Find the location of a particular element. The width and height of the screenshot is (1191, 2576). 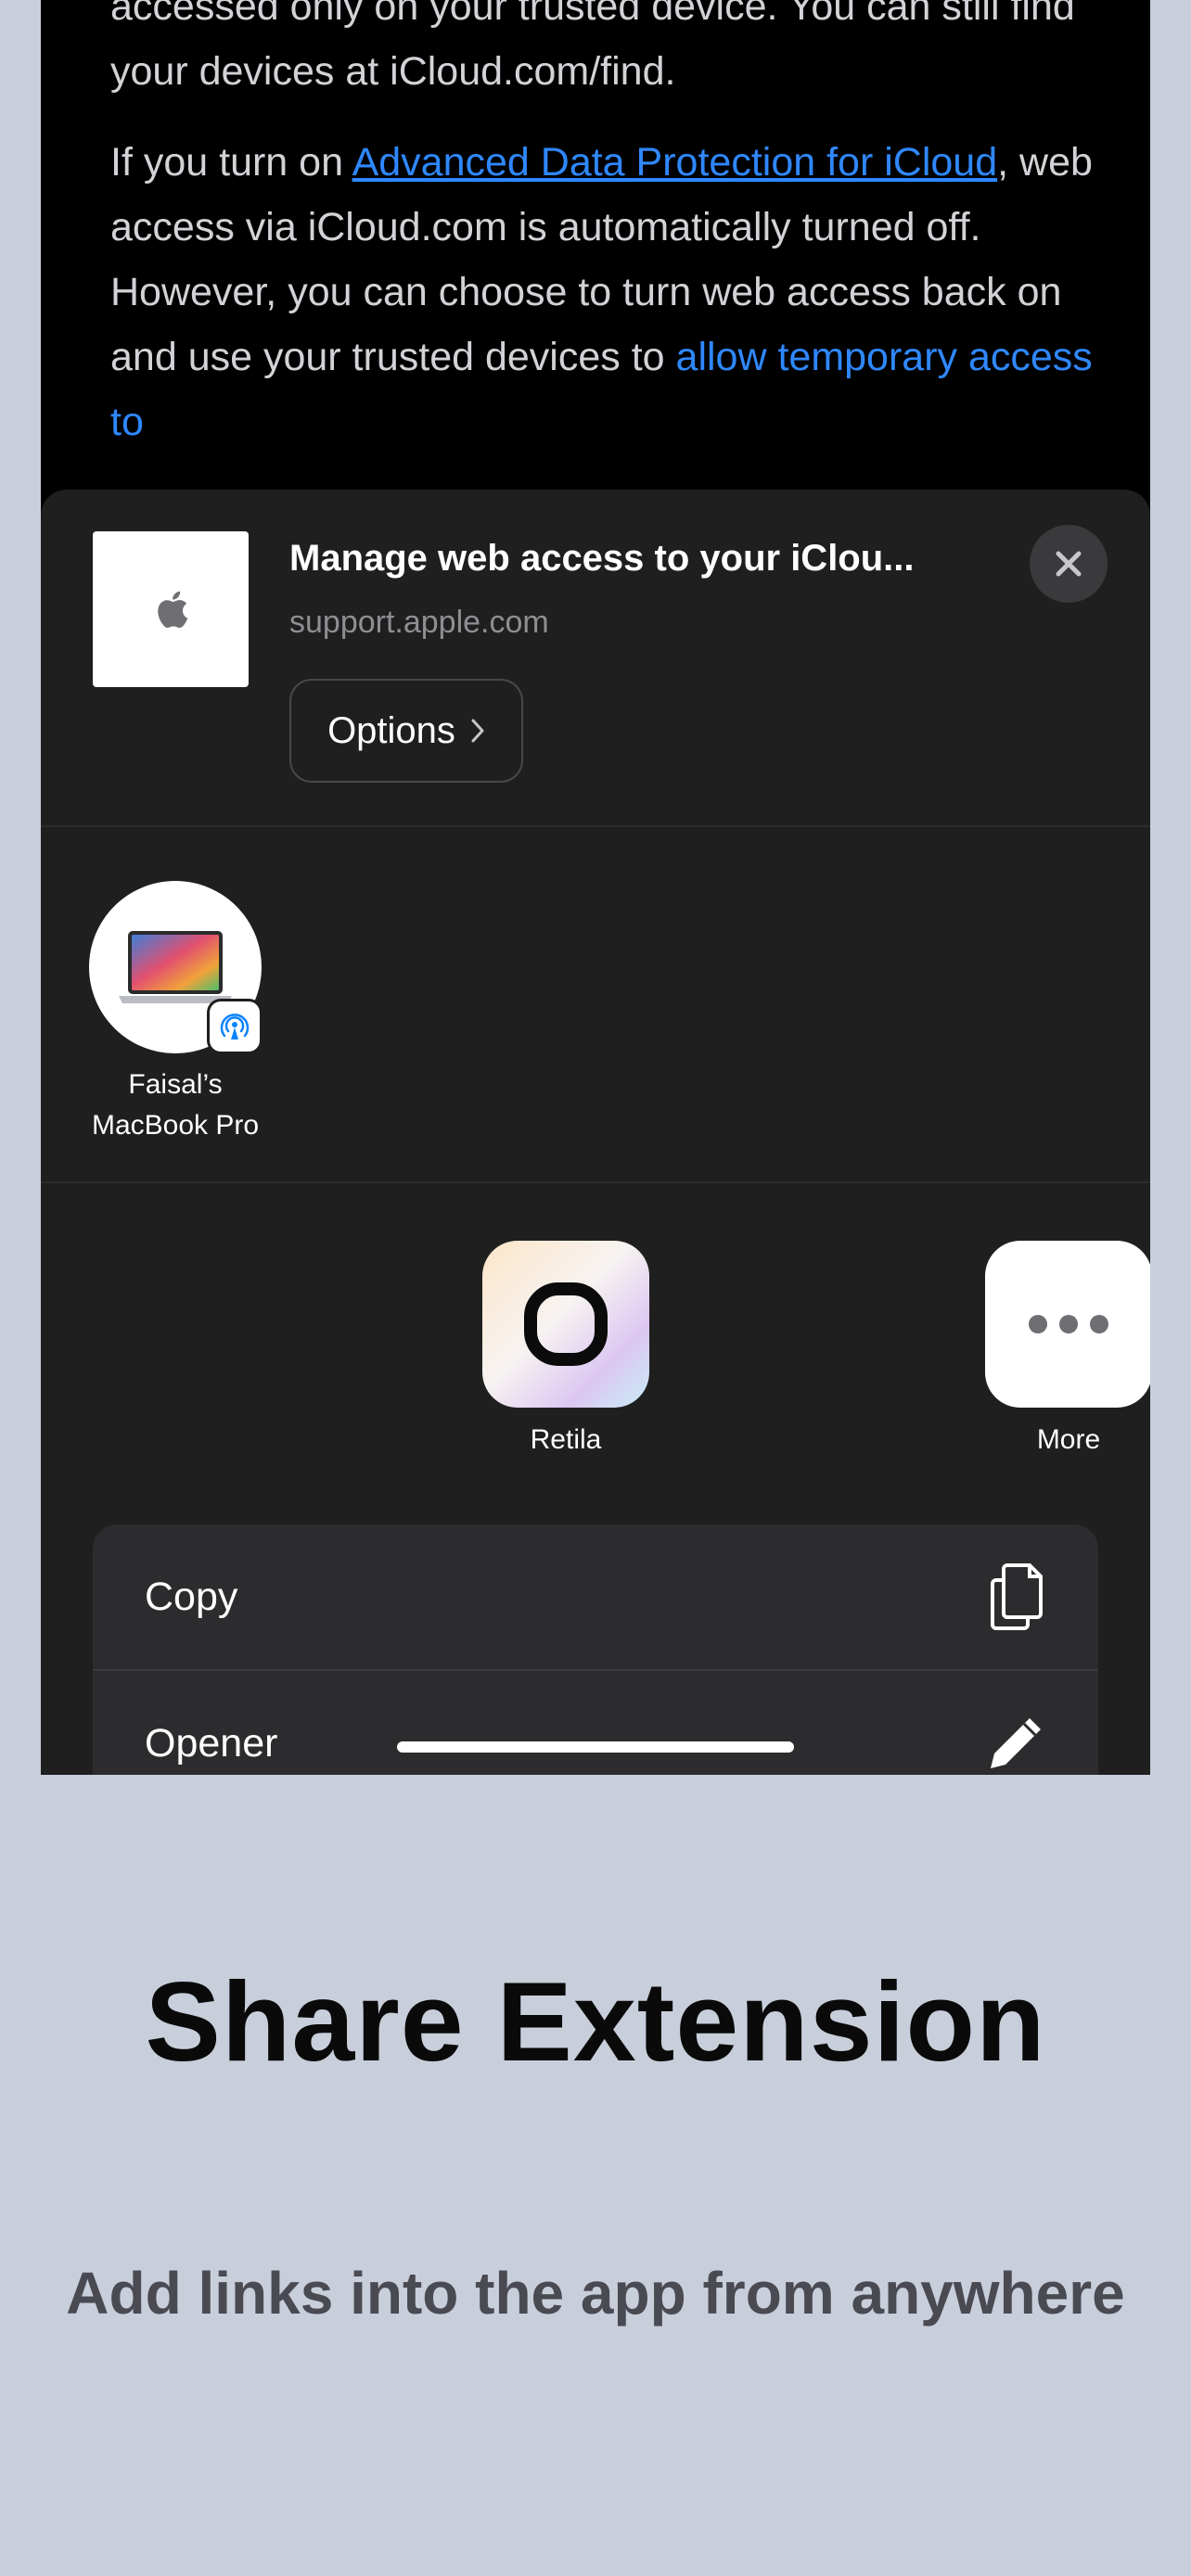

opener-action: Opener is located at coordinates (595, 1723).